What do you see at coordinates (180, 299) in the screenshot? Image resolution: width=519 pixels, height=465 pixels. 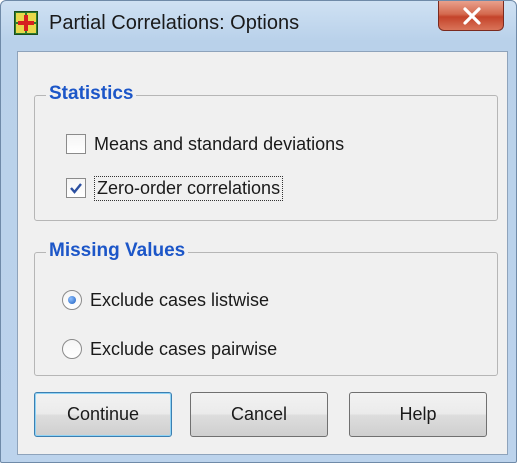 I see `exclude-listwise-label: Exclude cases listwise` at bounding box center [180, 299].